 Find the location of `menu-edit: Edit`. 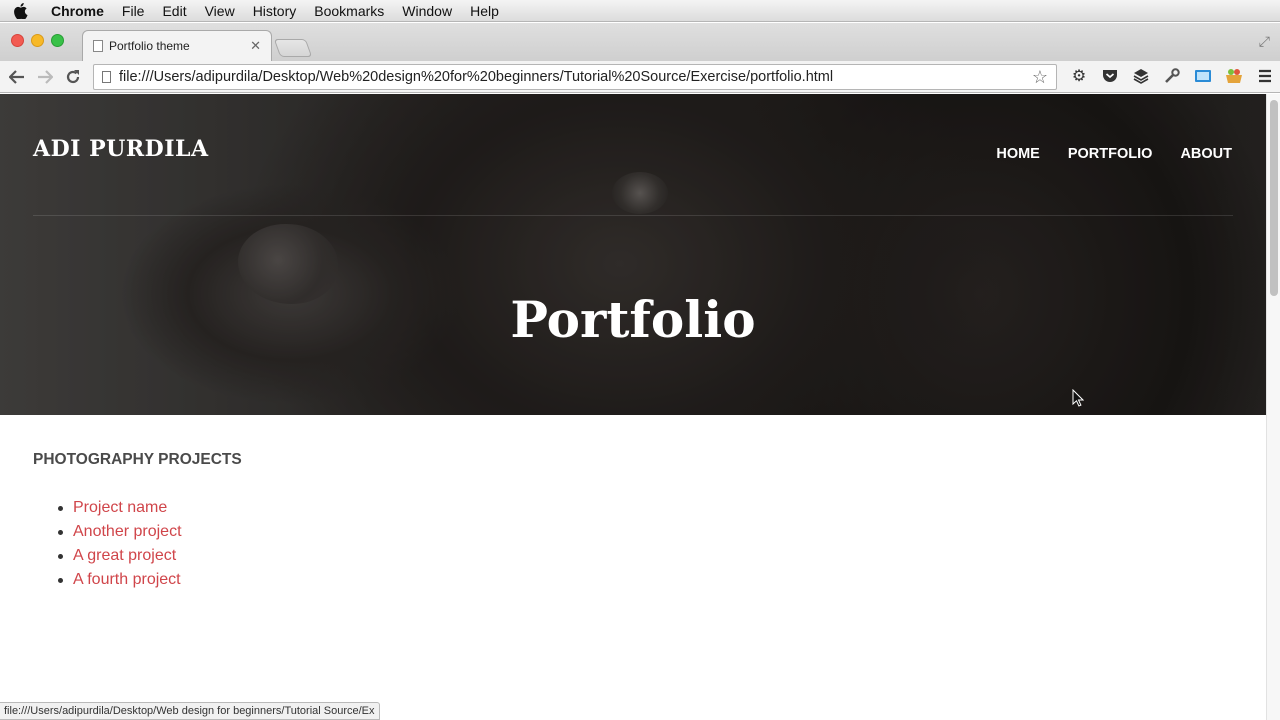

menu-edit: Edit is located at coordinates (174, 11).